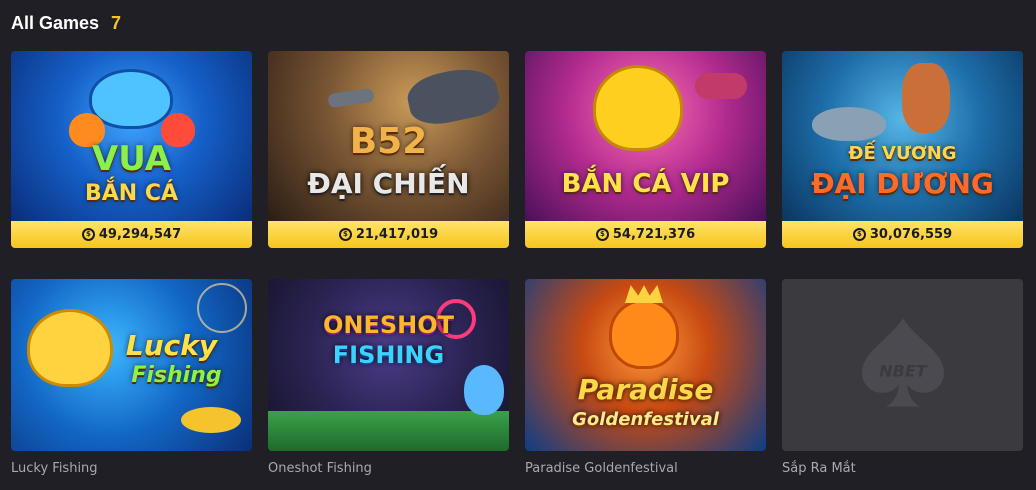 Image resolution: width=1036 pixels, height=490 pixels. Describe the element at coordinates (654, 234) in the screenshot. I see `jackpot-value: 54,721,376` at that location.